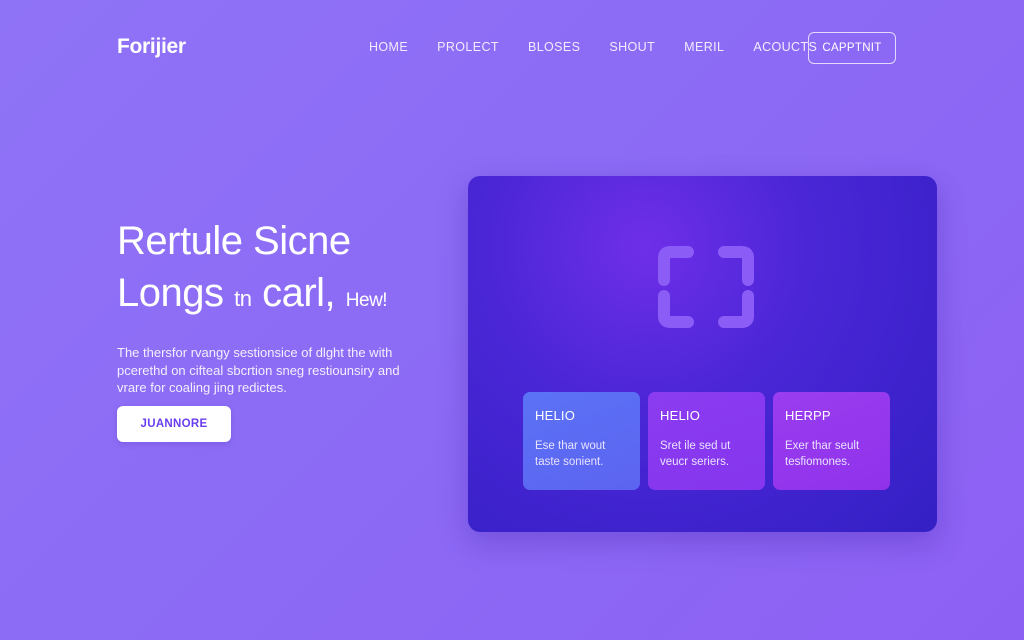 The height and width of the screenshot is (640, 1024). What do you see at coordinates (366, 300) in the screenshot?
I see `hero-title-word-d: Hew!` at bounding box center [366, 300].